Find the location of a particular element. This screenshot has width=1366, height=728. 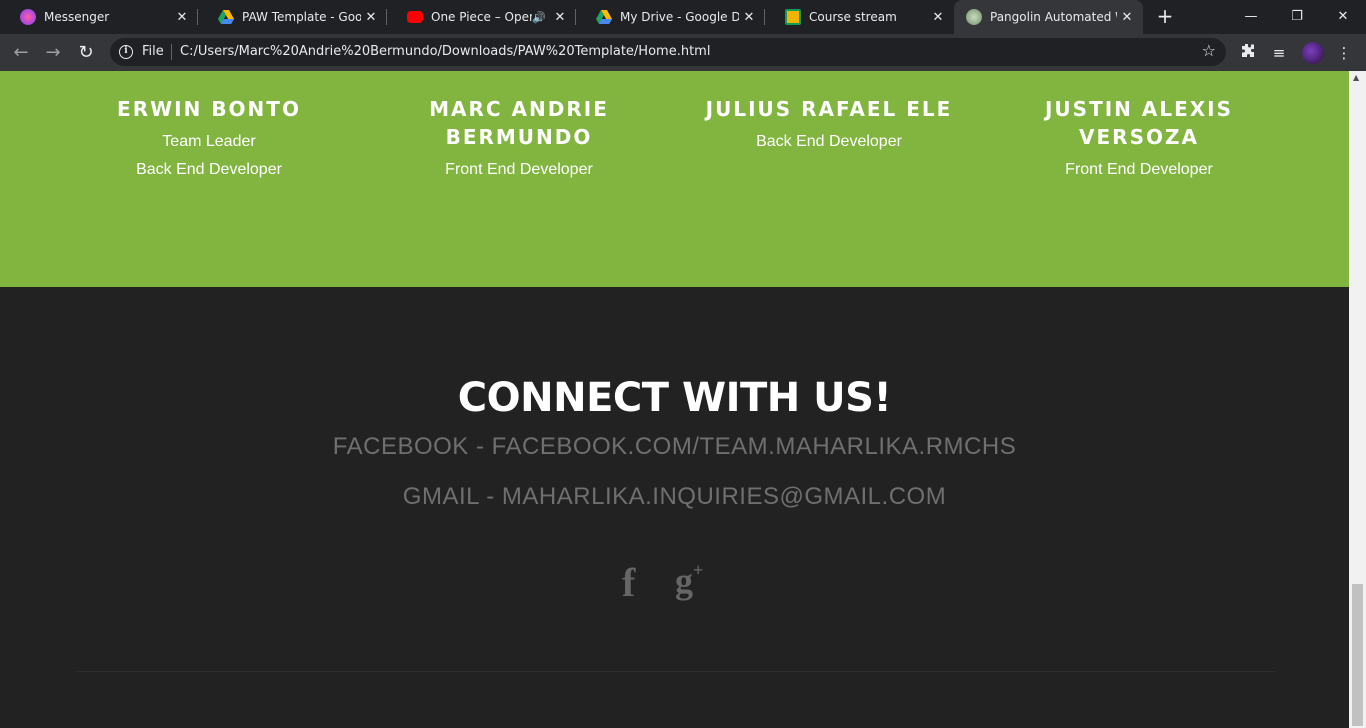

tab-title: Messenger is located at coordinates (77, 17).